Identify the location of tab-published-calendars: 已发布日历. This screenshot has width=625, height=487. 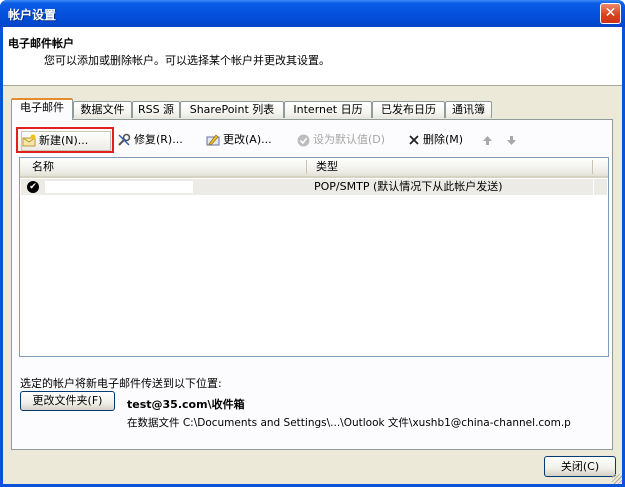
(408, 109).